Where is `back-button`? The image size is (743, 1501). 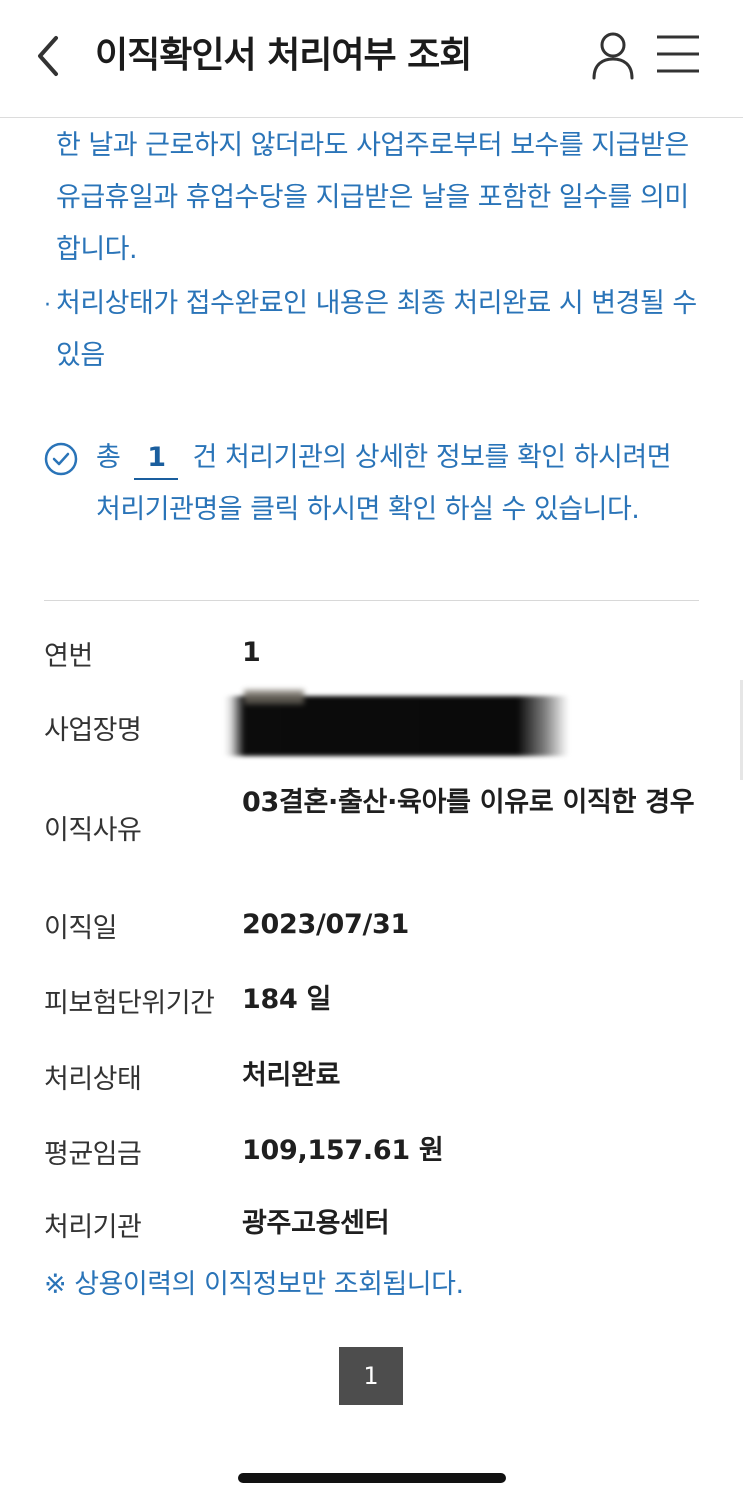
back-button is located at coordinates (50, 56).